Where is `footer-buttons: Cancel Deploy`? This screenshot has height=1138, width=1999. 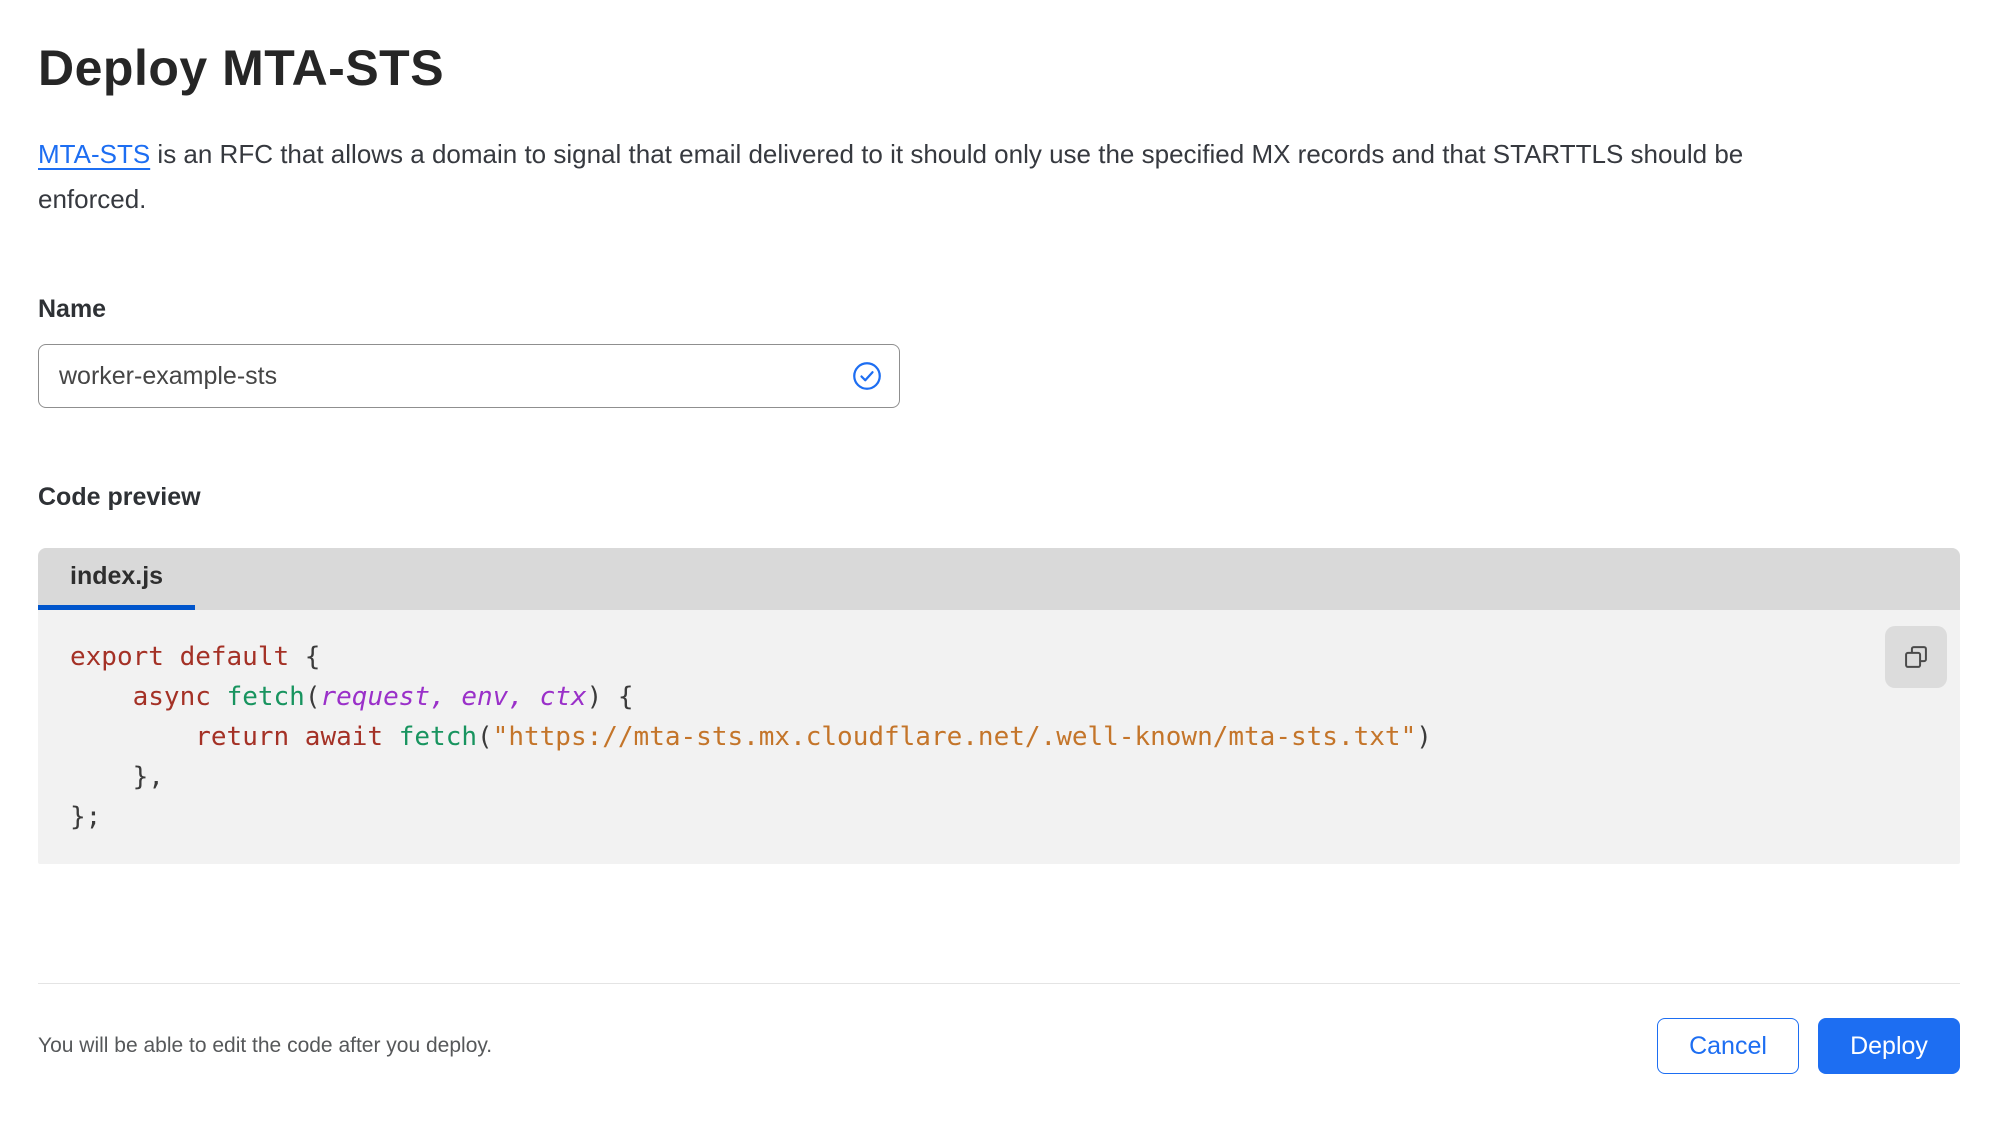
footer-buttons: Cancel Deploy is located at coordinates (1808, 1046).